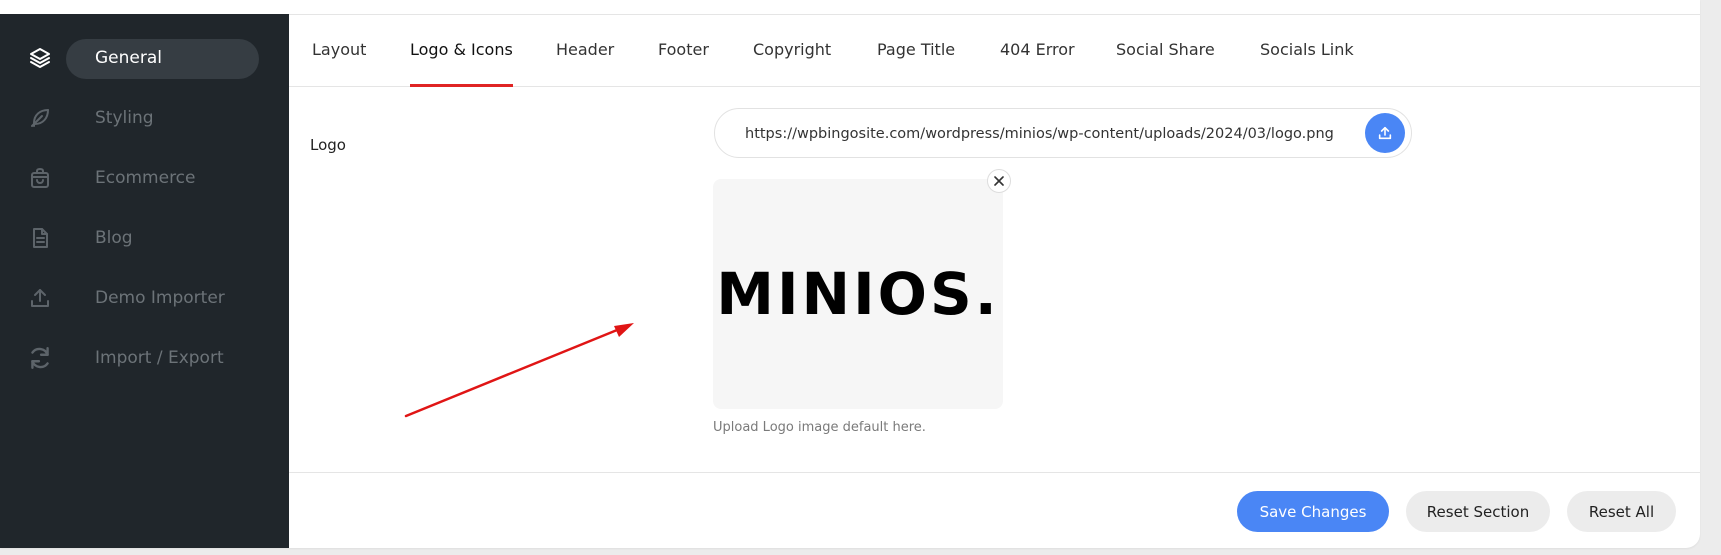 This screenshot has width=1721, height=555. What do you see at coordinates (683, 50) in the screenshot?
I see `tab-footer: Footer` at bounding box center [683, 50].